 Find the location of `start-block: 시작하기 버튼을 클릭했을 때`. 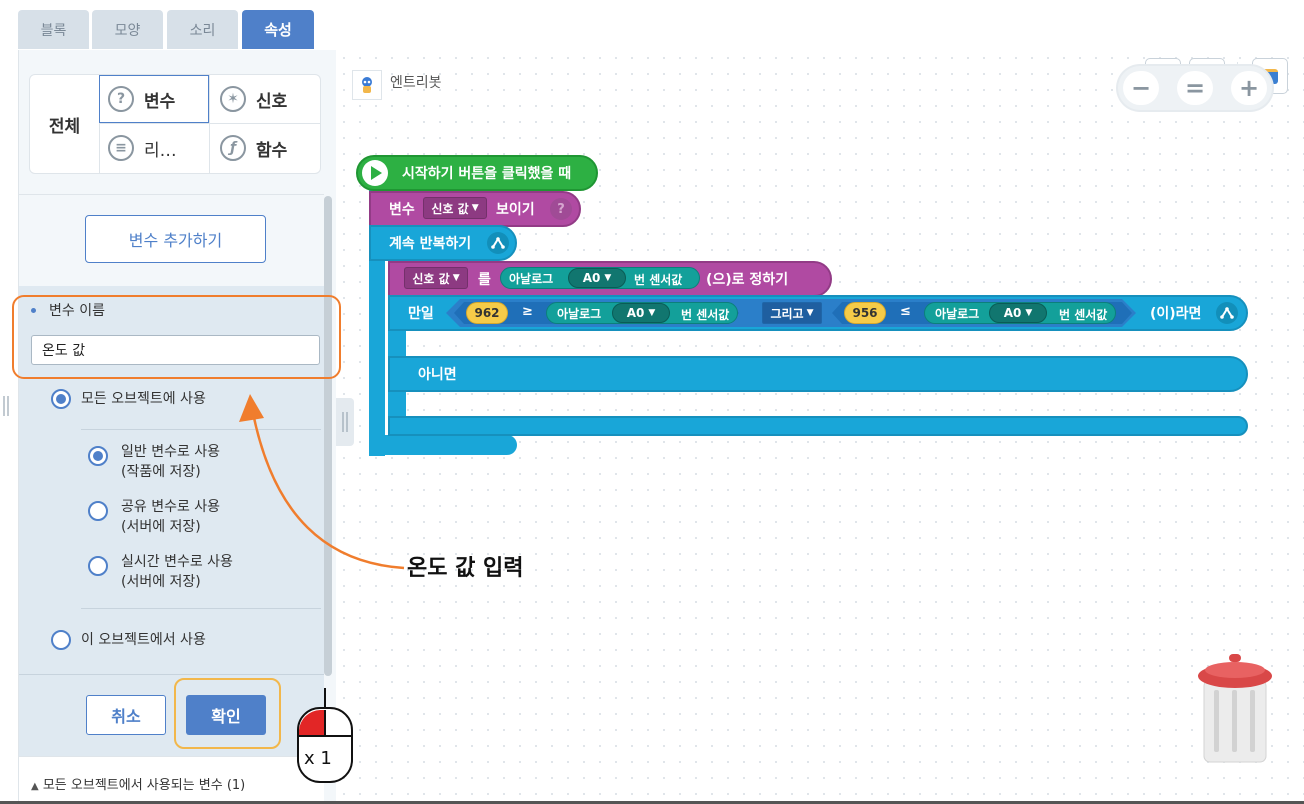

start-block: 시작하기 버튼을 클릭했을 때 is located at coordinates (477, 173).